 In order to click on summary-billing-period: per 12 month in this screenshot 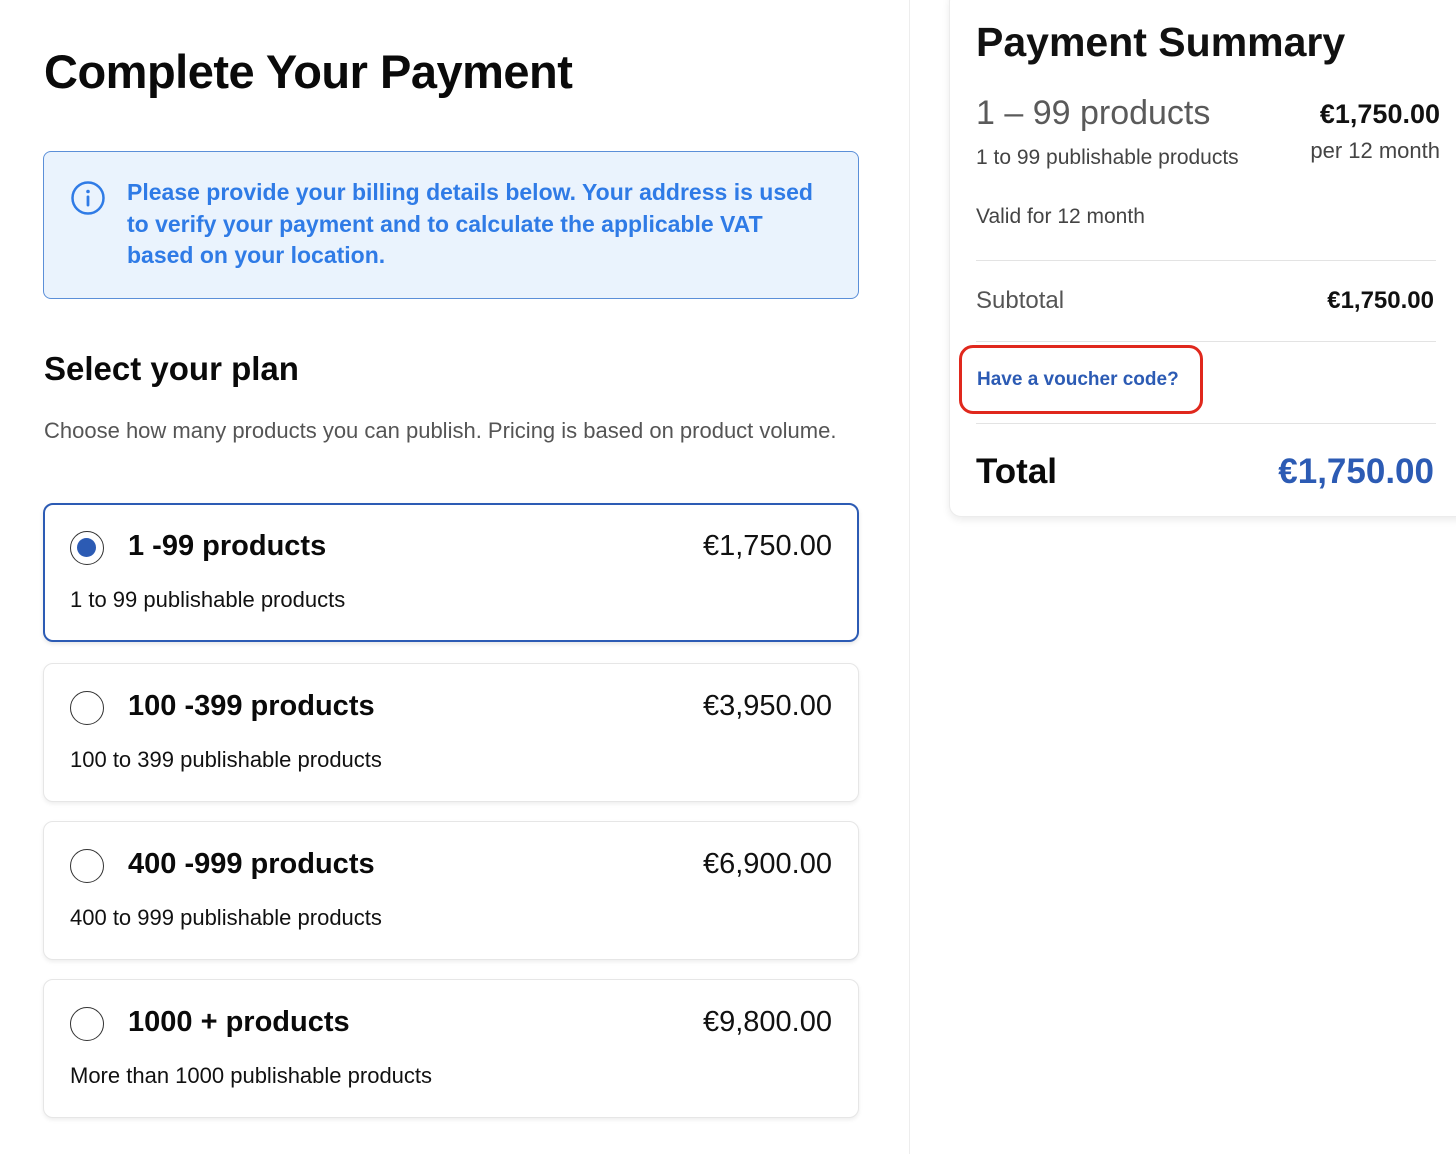, I will do `click(1375, 150)`.